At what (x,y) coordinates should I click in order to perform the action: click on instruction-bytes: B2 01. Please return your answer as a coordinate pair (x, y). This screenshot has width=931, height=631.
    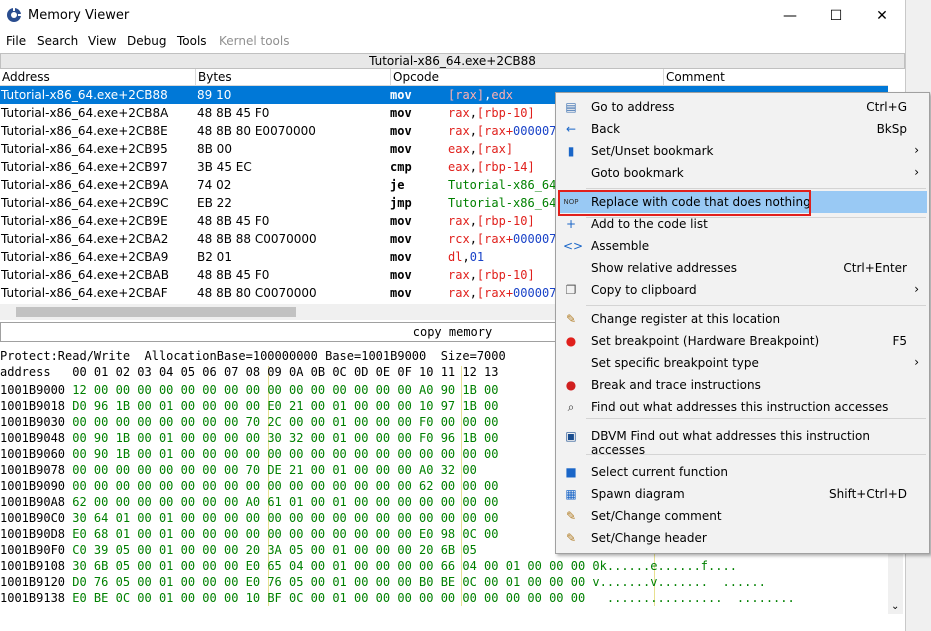
    Looking at the image, I should click on (214, 257).